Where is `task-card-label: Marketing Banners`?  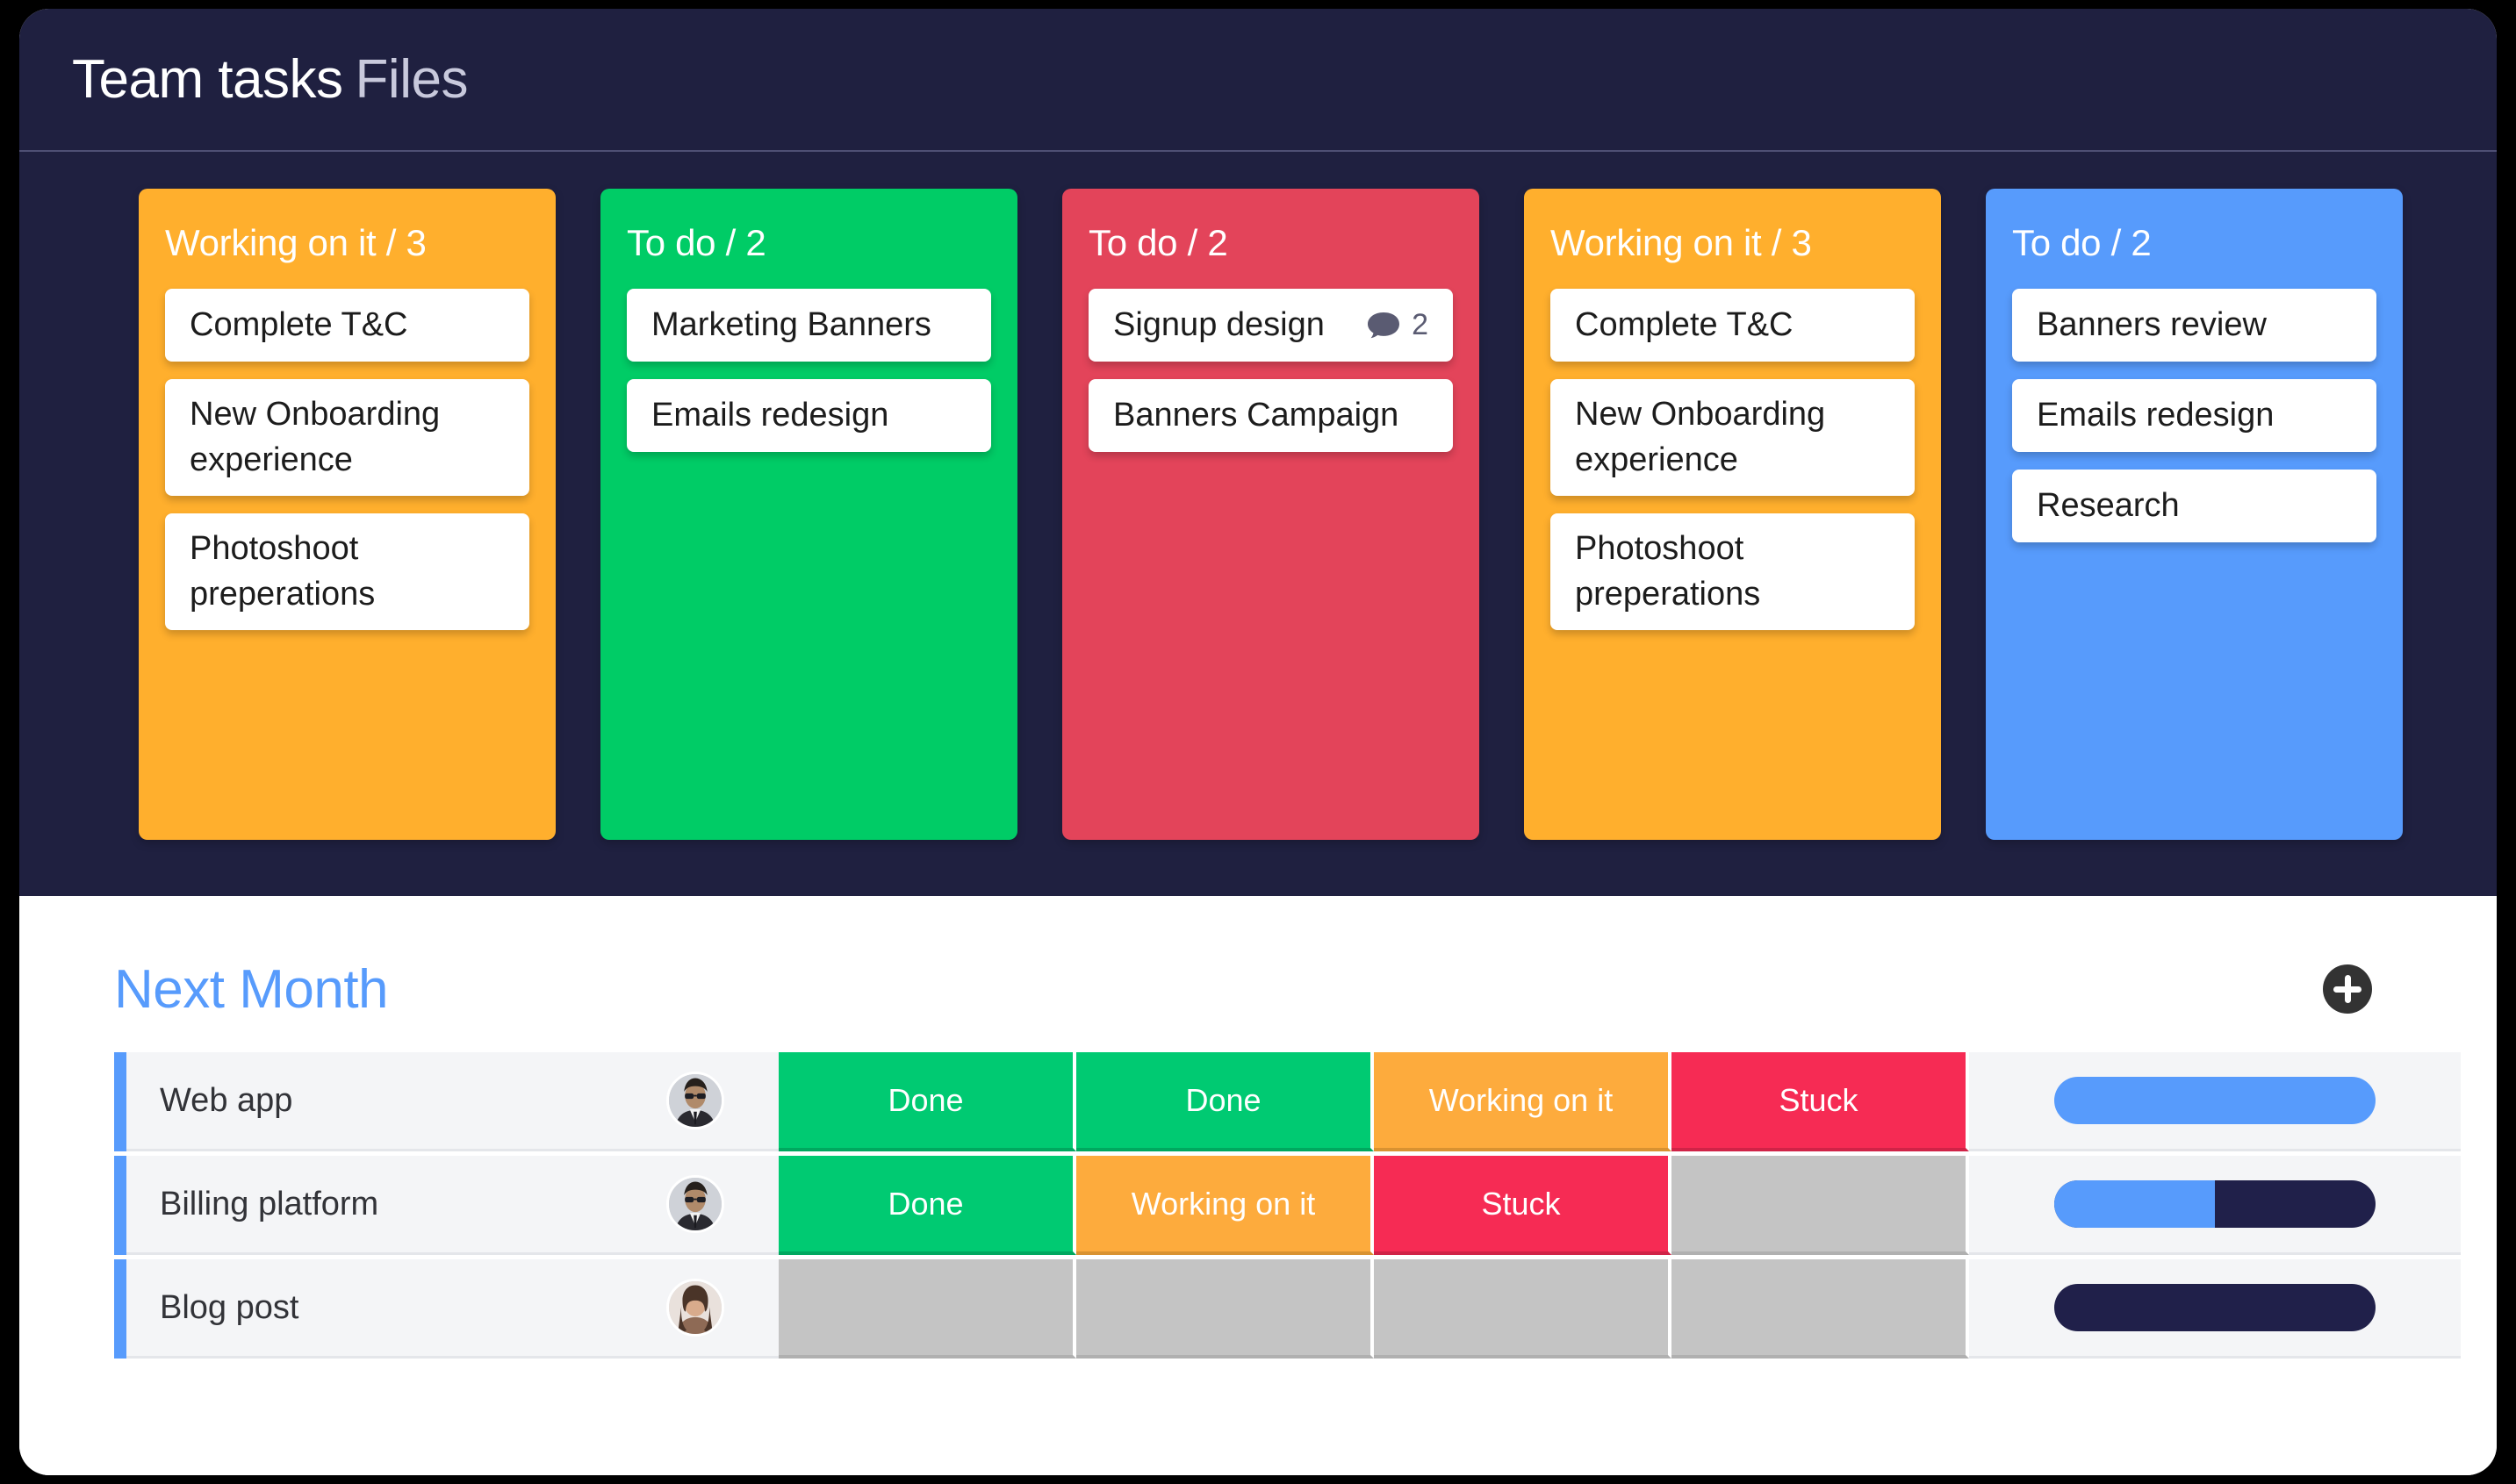 task-card-label: Marketing Banners is located at coordinates (791, 325).